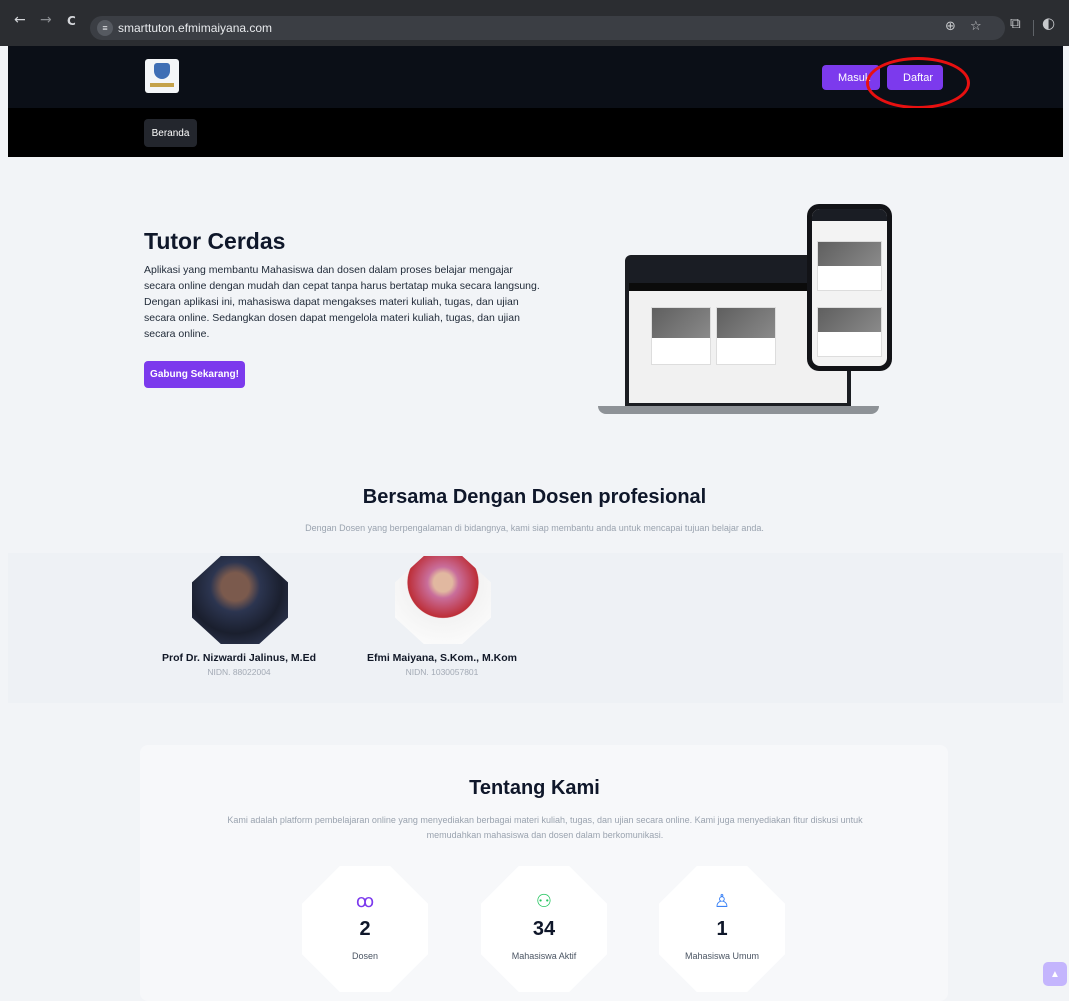 The image size is (1069, 1001). I want to click on red-circle-annotation, so click(918, 83).